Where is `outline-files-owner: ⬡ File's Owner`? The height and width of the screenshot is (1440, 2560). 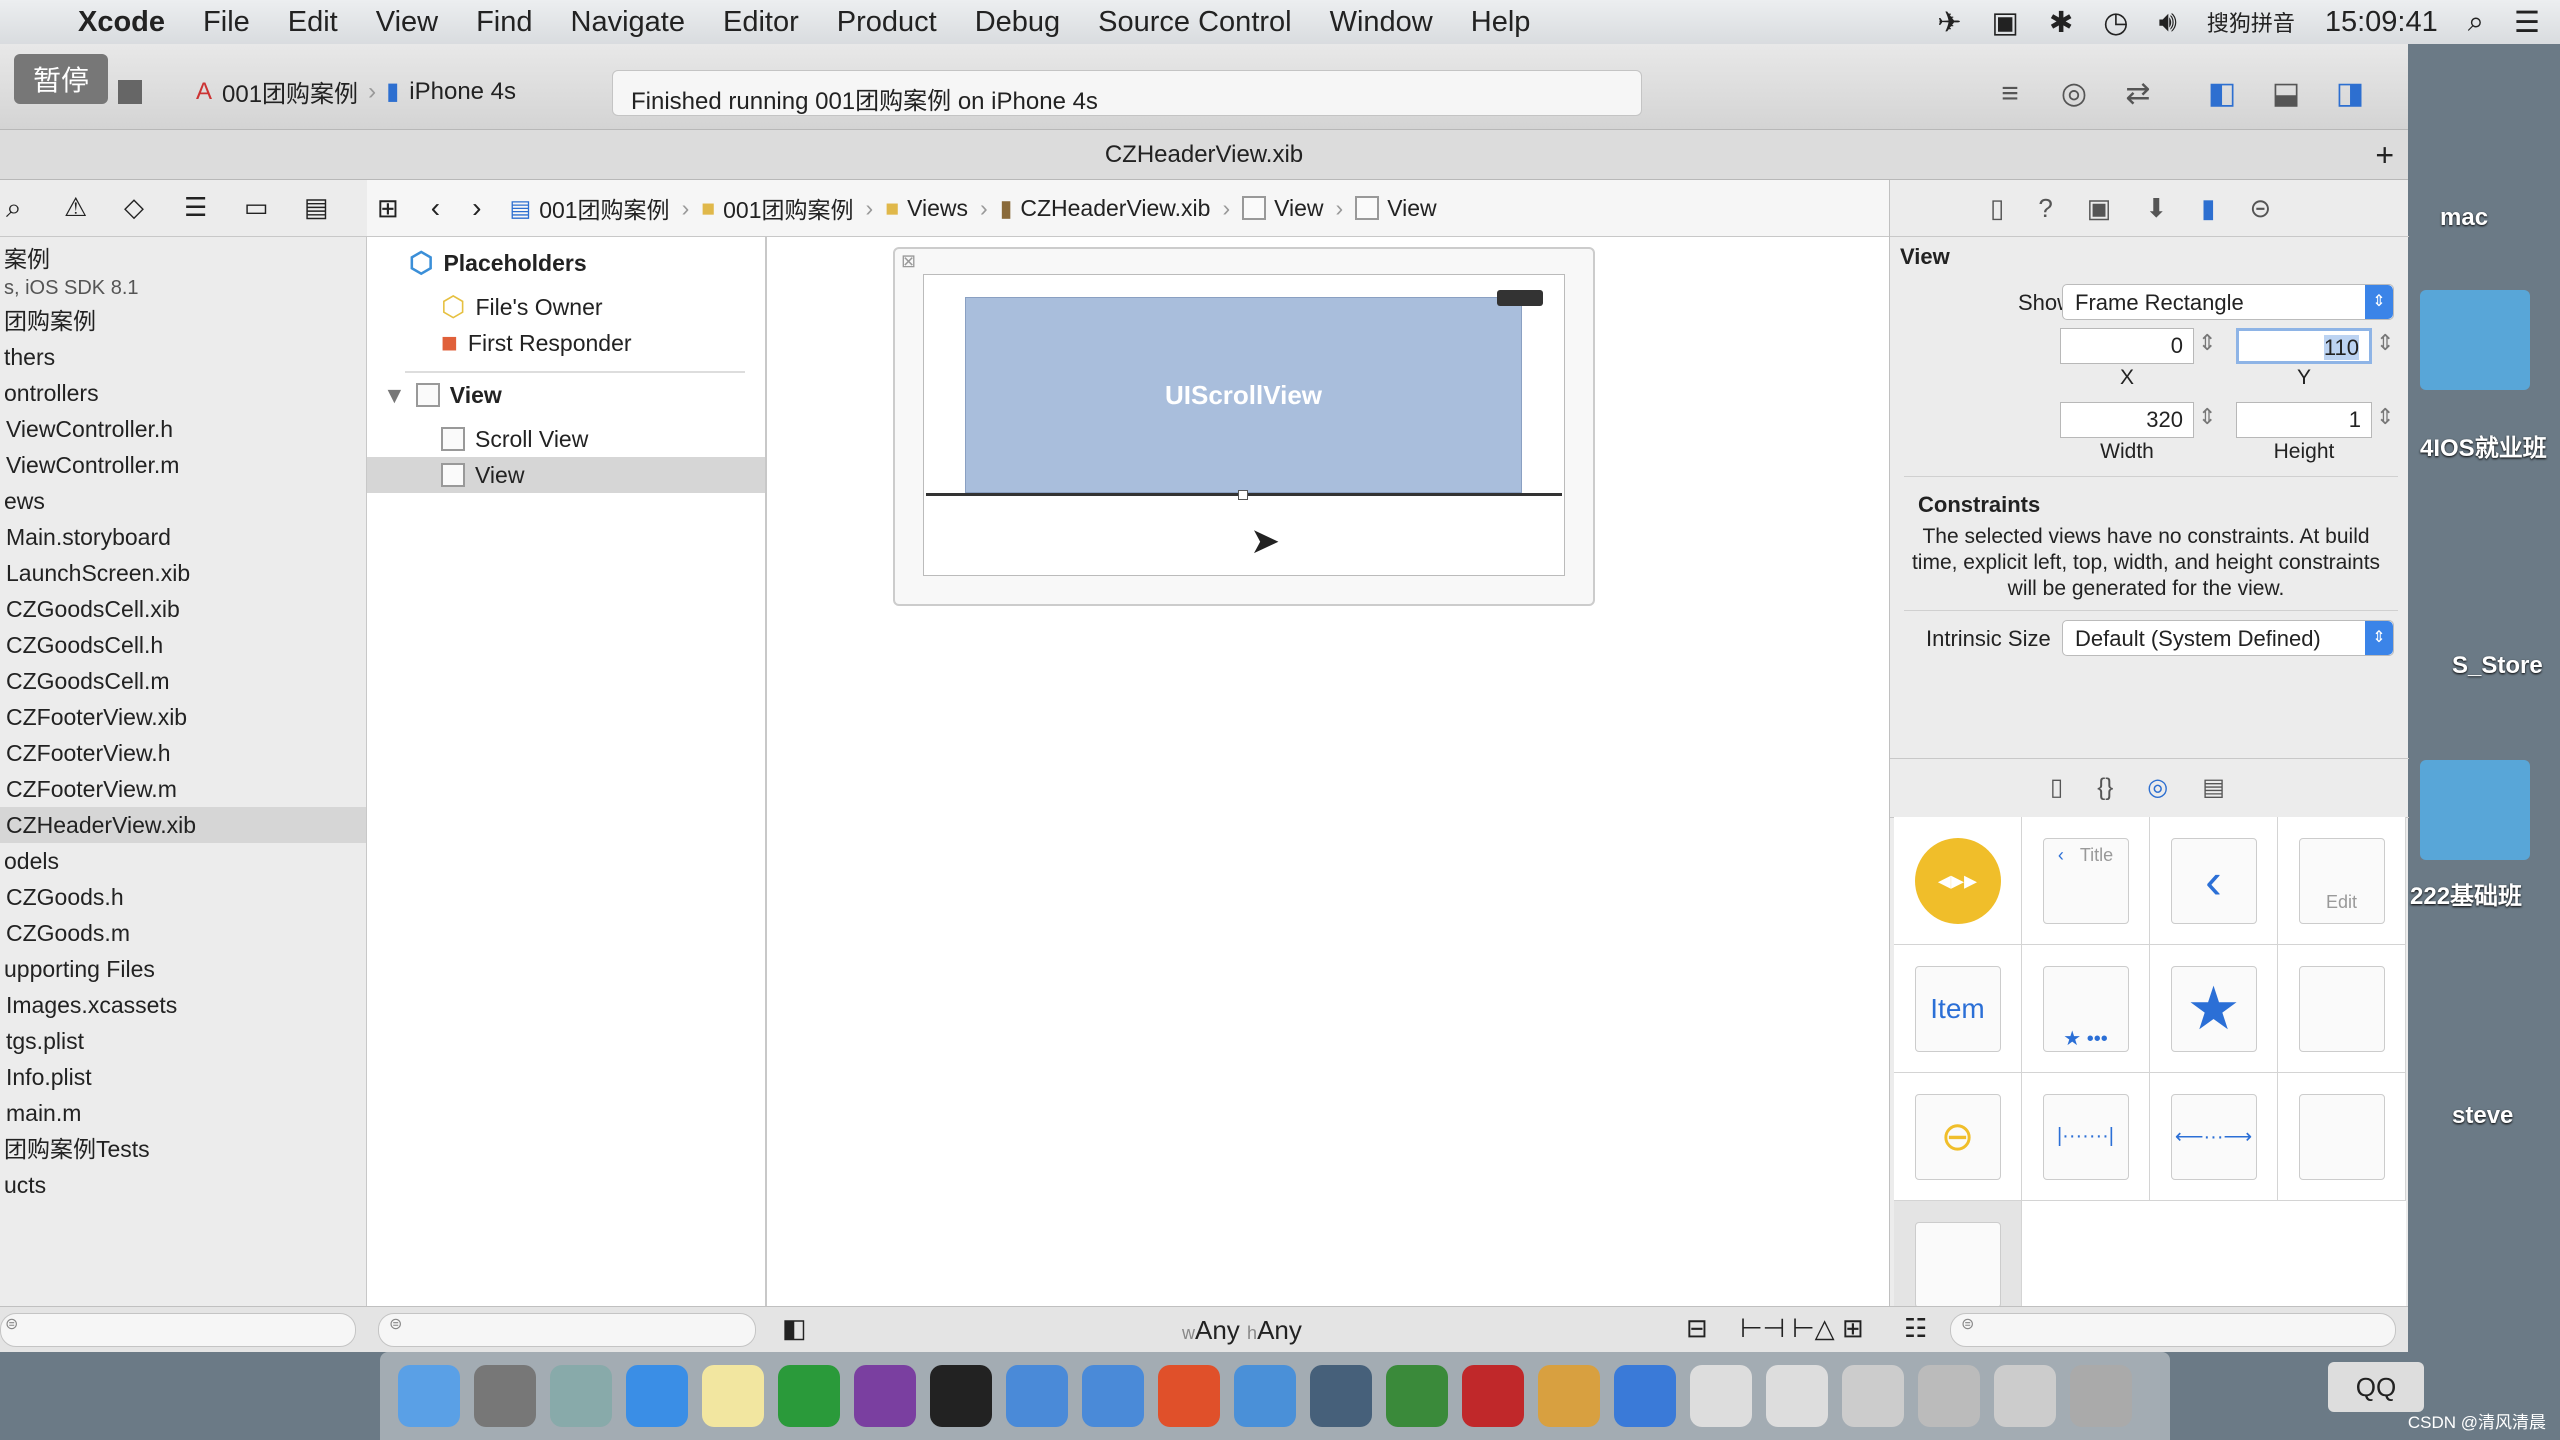
outline-files-owner: ⬡ File's Owner is located at coordinates (566, 307).